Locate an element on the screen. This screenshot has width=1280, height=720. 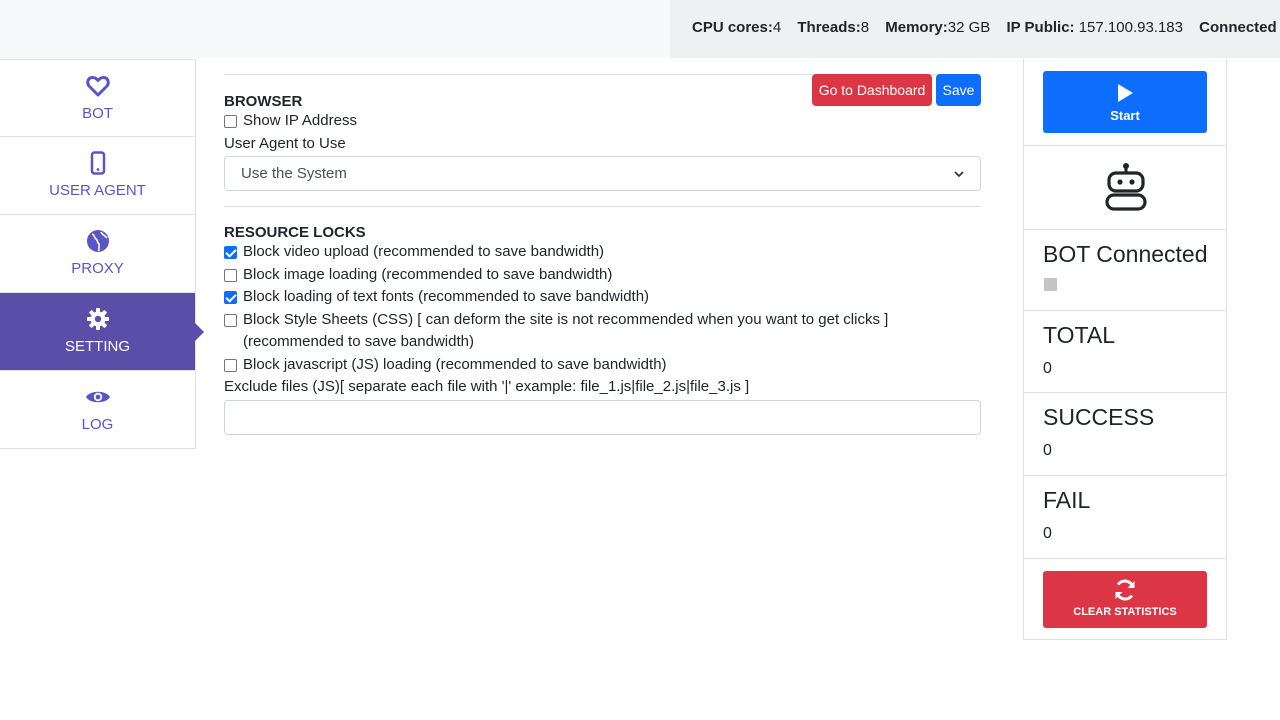
status-indicator is located at coordinates (1050, 284).